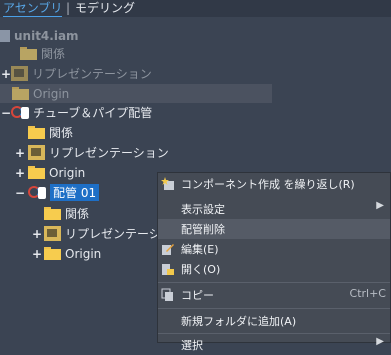 The image size is (391, 355). Describe the element at coordinates (168, 295) in the screenshot. I see `copy-icon` at that location.